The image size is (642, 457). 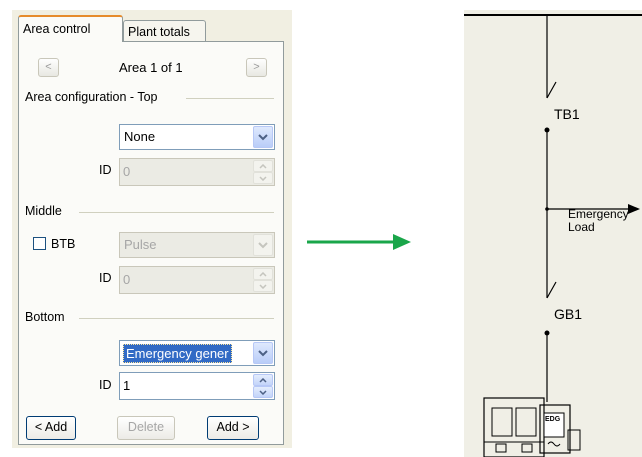 What do you see at coordinates (48, 67) in the screenshot?
I see `prev-area-button: <` at bounding box center [48, 67].